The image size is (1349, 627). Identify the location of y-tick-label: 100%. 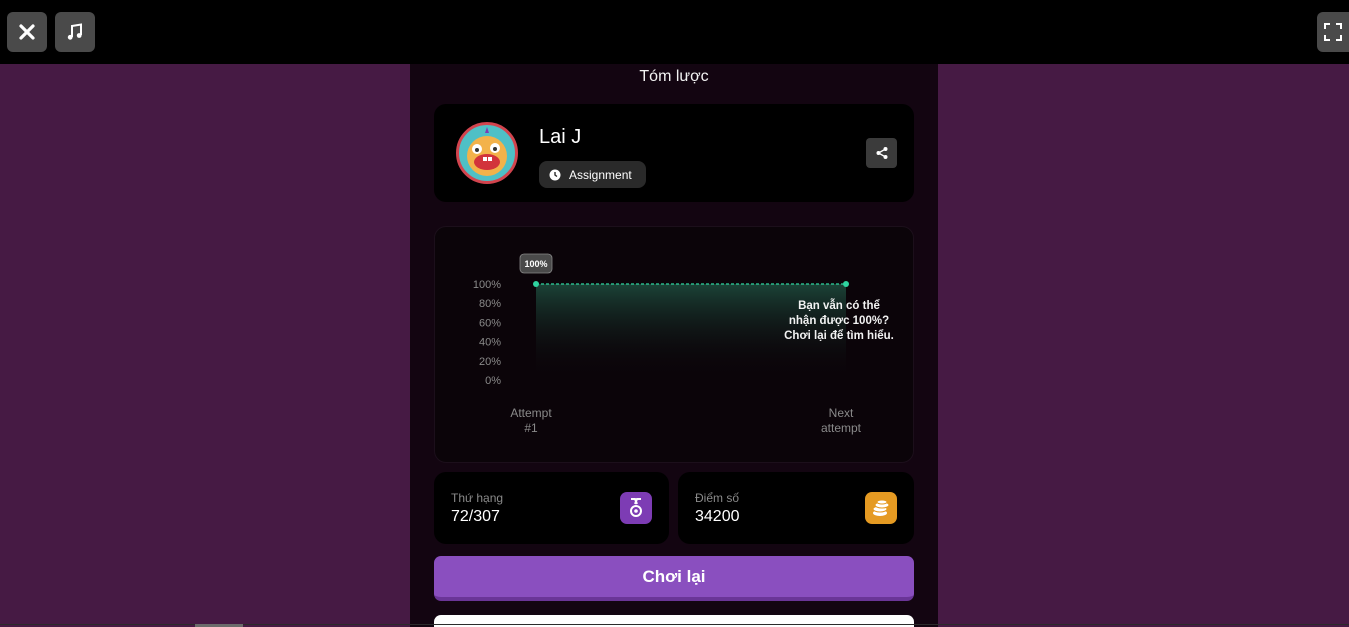
(487, 285).